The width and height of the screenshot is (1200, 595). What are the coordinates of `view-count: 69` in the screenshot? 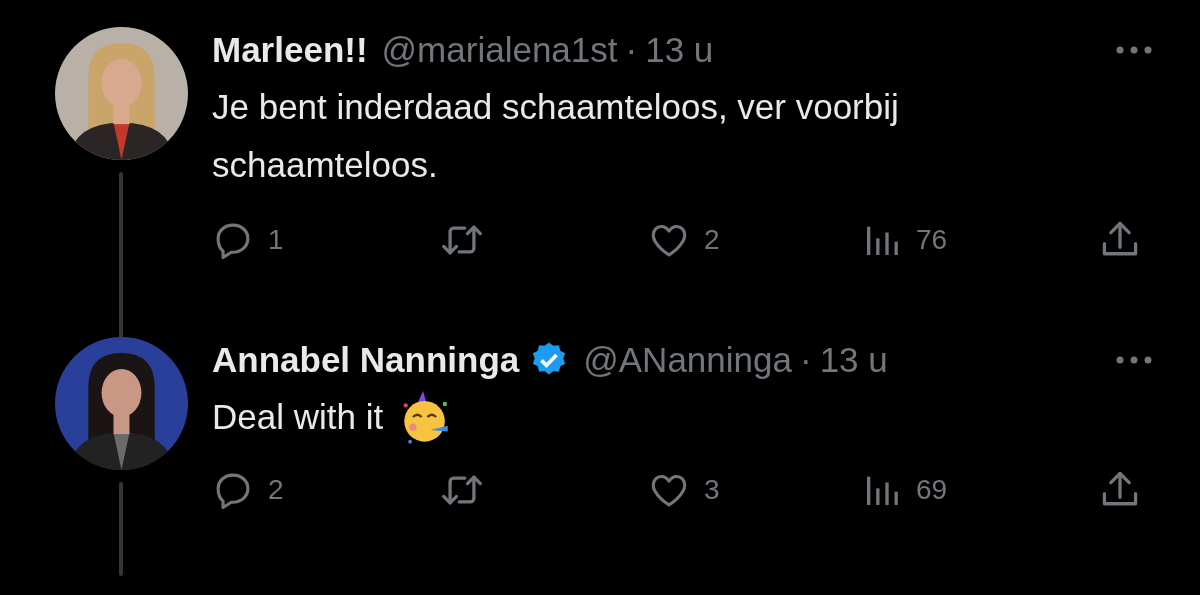 It's located at (932, 490).